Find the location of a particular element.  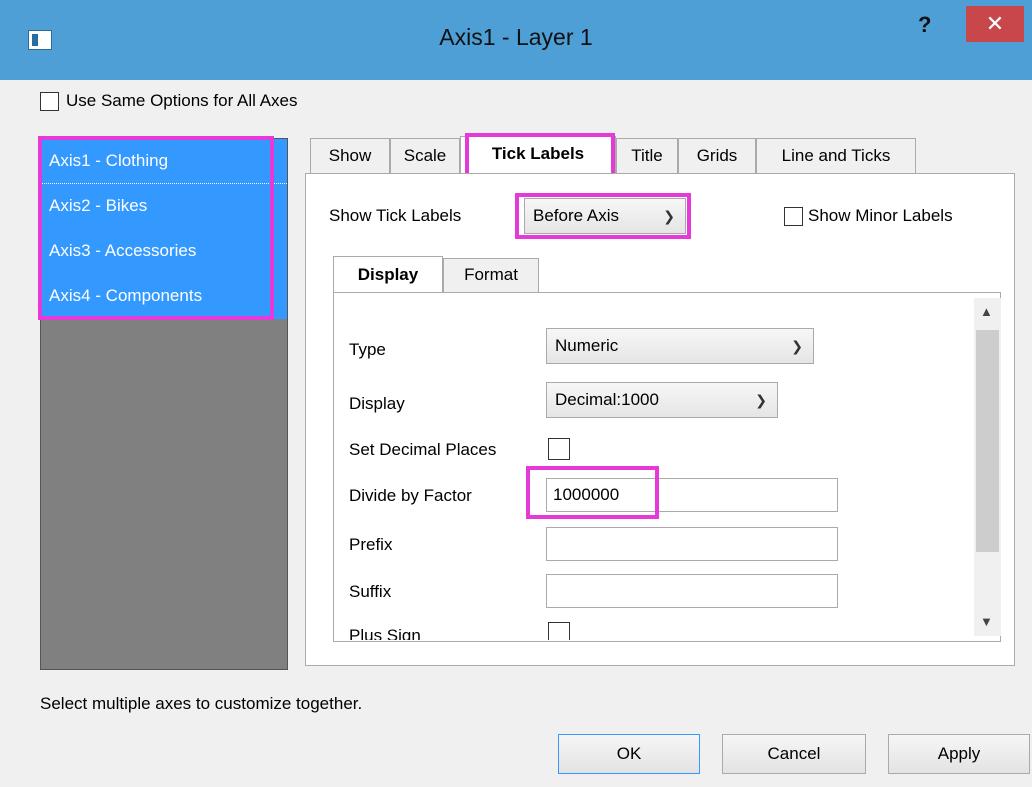

divide-by-factor-label: Divide by Factor is located at coordinates (410, 495).